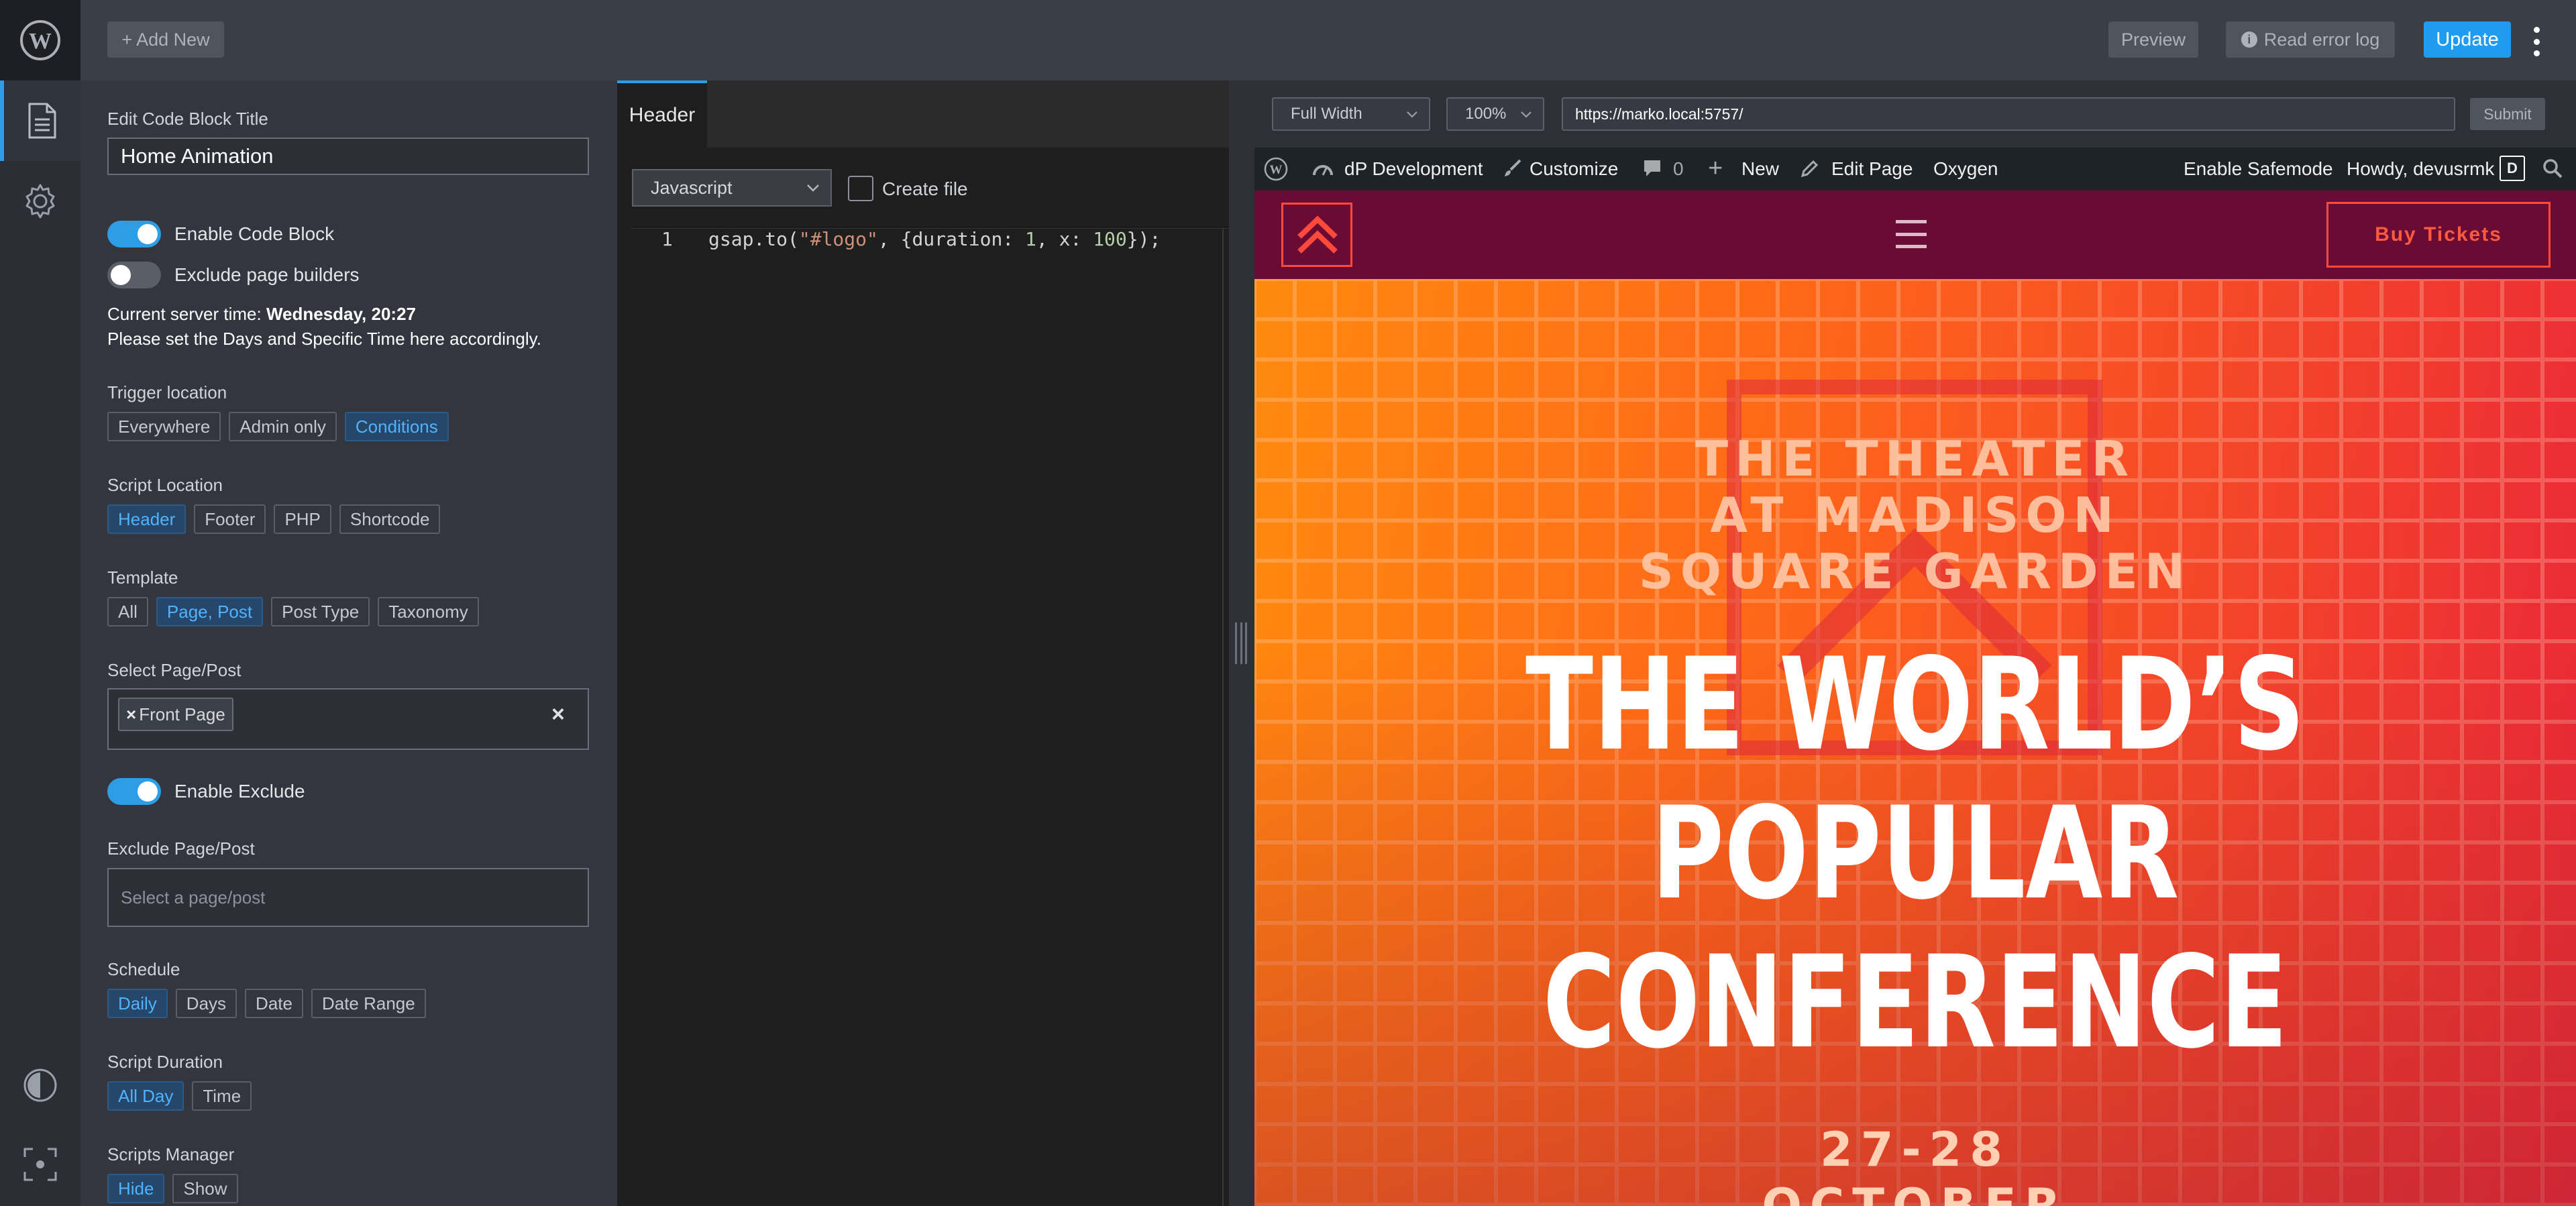  I want to click on editor-scrollbar, so click(1223, 717).